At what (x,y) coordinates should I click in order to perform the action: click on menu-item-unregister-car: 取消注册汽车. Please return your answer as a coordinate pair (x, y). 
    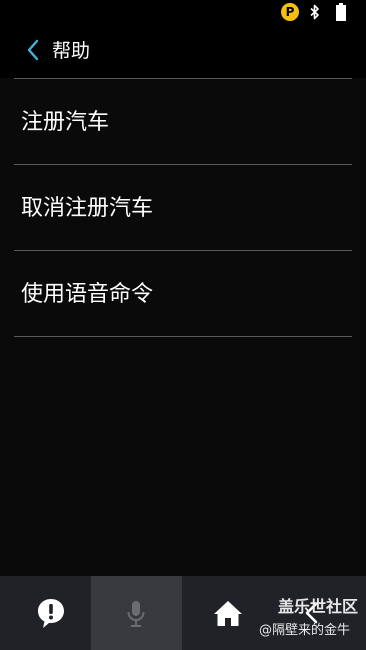
    Looking at the image, I should click on (183, 207).